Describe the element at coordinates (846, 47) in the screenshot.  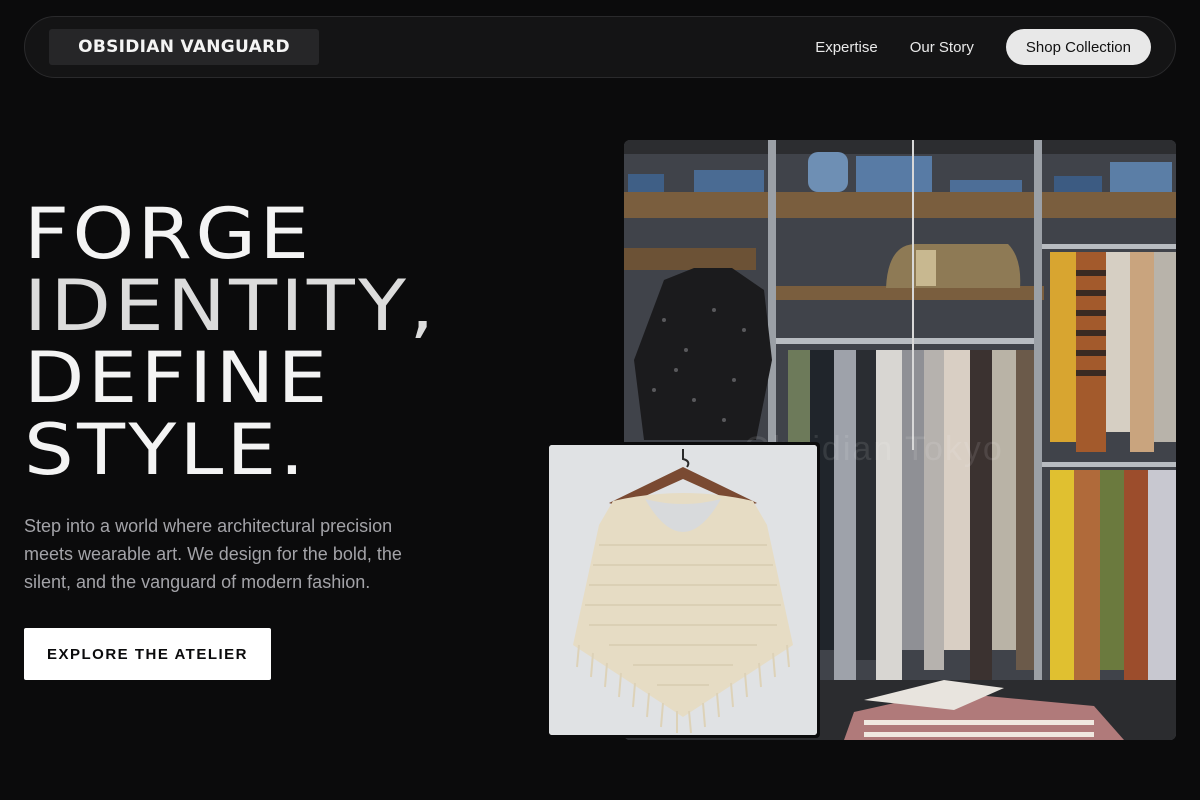
I see `nav-link-expertise: Expertise` at that location.